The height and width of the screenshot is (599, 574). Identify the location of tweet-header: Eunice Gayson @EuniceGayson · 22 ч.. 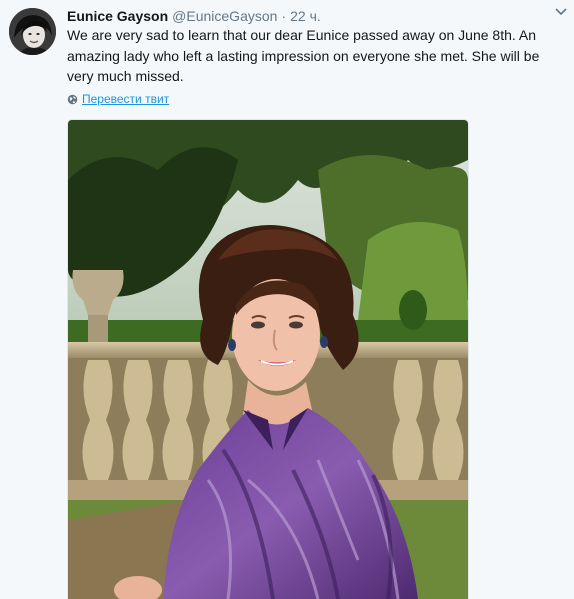
(315, 16).